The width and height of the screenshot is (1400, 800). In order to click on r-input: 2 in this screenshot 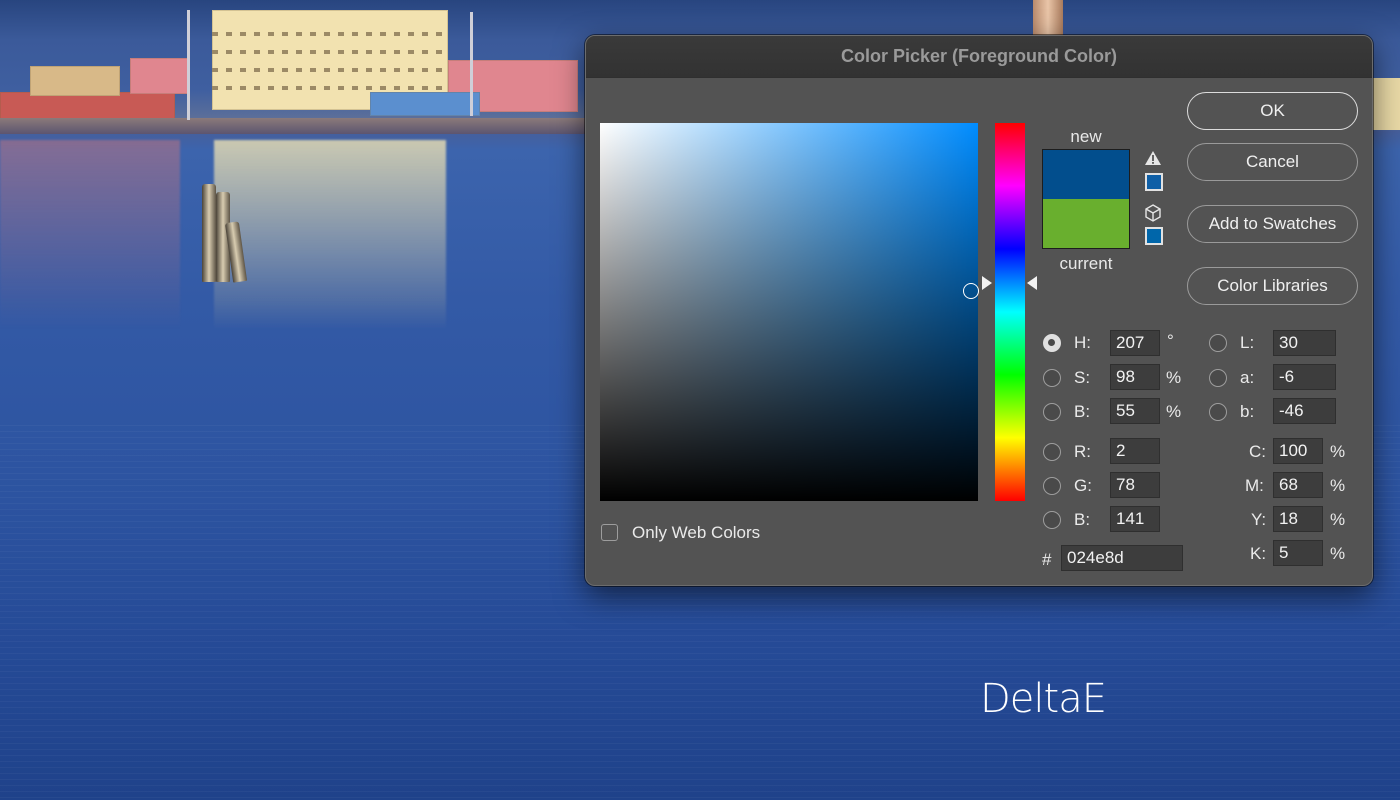, I will do `click(1135, 451)`.